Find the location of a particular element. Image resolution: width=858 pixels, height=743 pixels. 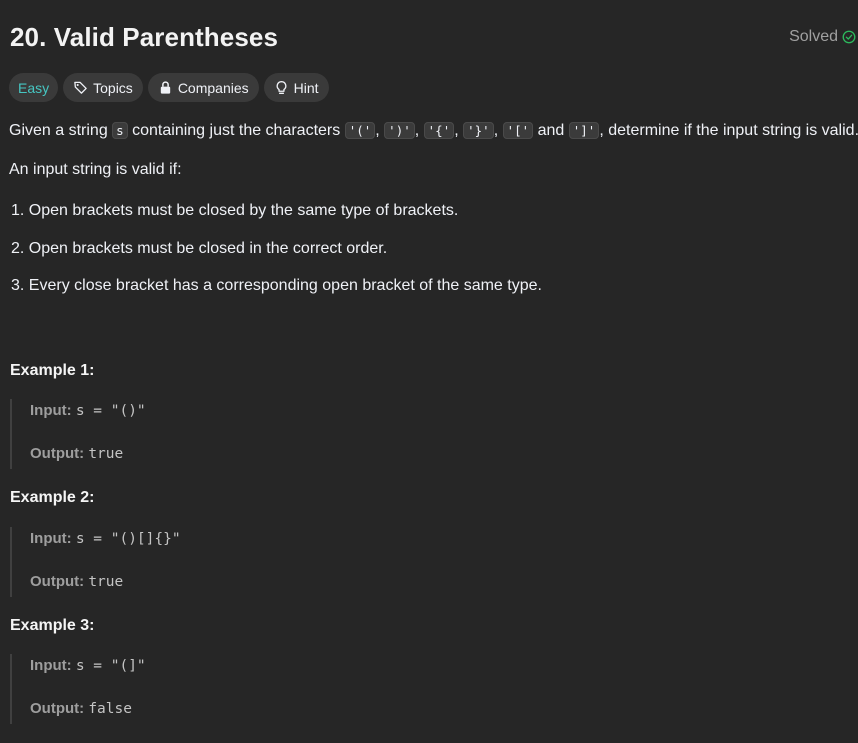

check-circle-icon is located at coordinates (849, 37).